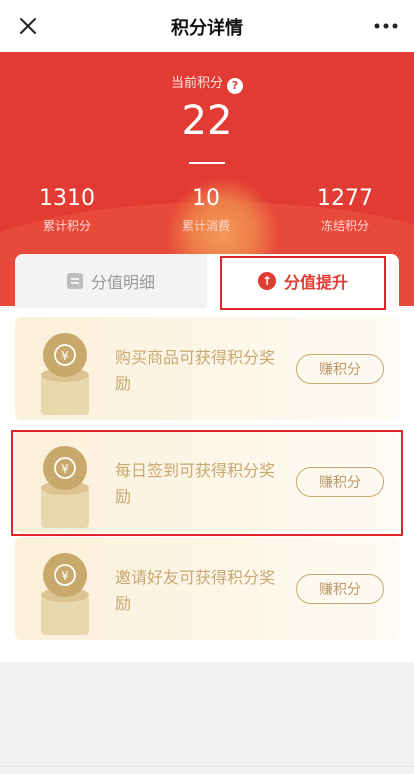  I want to click on stat-frozen-points: 1277 冻结积分, so click(345, 210).